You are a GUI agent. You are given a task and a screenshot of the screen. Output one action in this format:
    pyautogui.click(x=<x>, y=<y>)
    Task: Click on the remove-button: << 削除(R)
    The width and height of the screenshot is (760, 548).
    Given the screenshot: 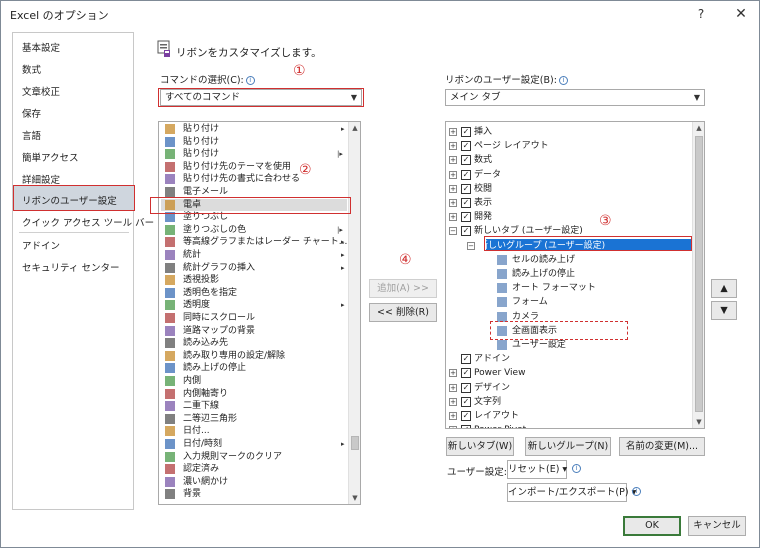 What is the action you would take?
    pyautogui.click(x=403, y=312)
    